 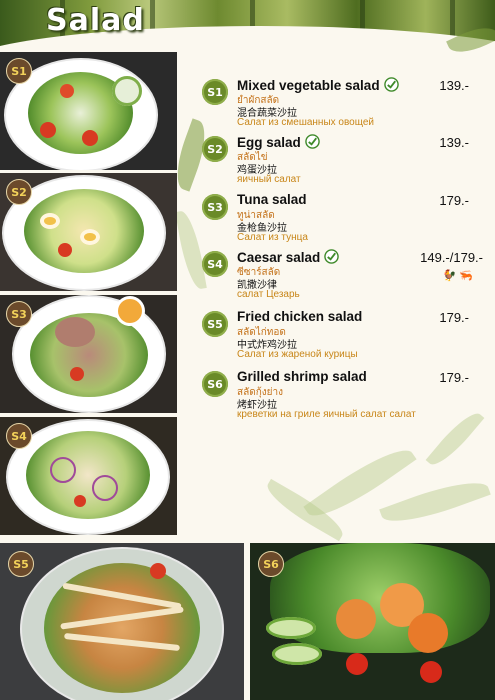 What do you see at coordinates (88, 111) in the screenshot?
I see `photo-s1: S1` at bounding box center [88, 111].